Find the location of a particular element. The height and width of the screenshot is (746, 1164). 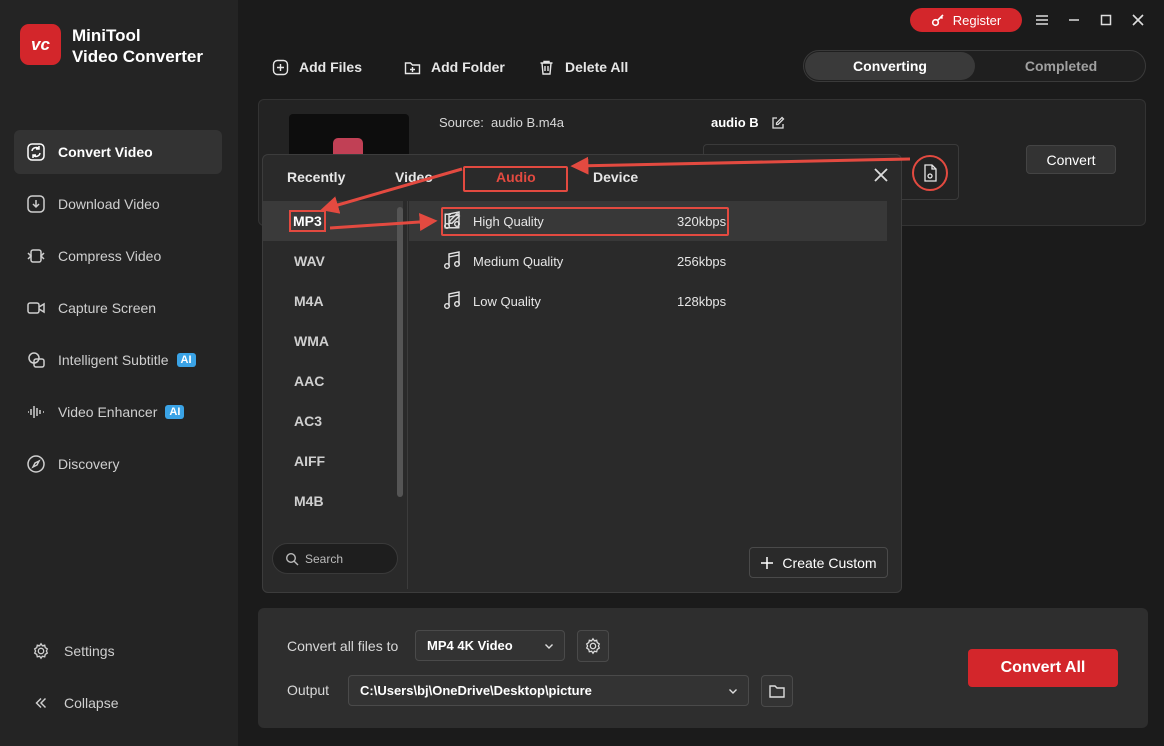

format-item-mp3: MP3 is located at coordinates (333, 221).